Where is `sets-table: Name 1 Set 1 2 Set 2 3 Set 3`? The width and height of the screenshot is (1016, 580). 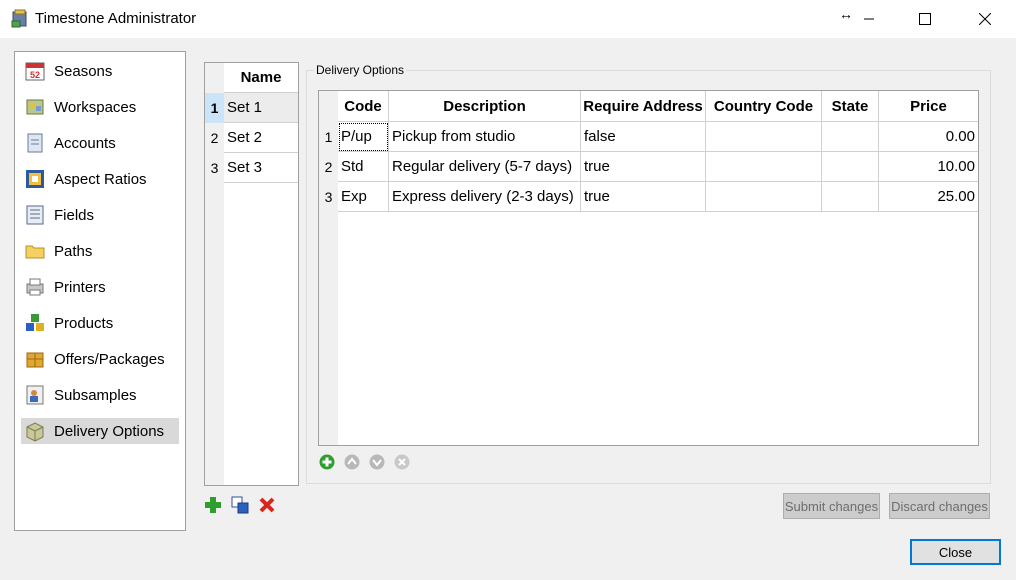 sets-table: Name 1 Set 1 2 Set 2 3 Set 3 is located at coordinates (251, 274).